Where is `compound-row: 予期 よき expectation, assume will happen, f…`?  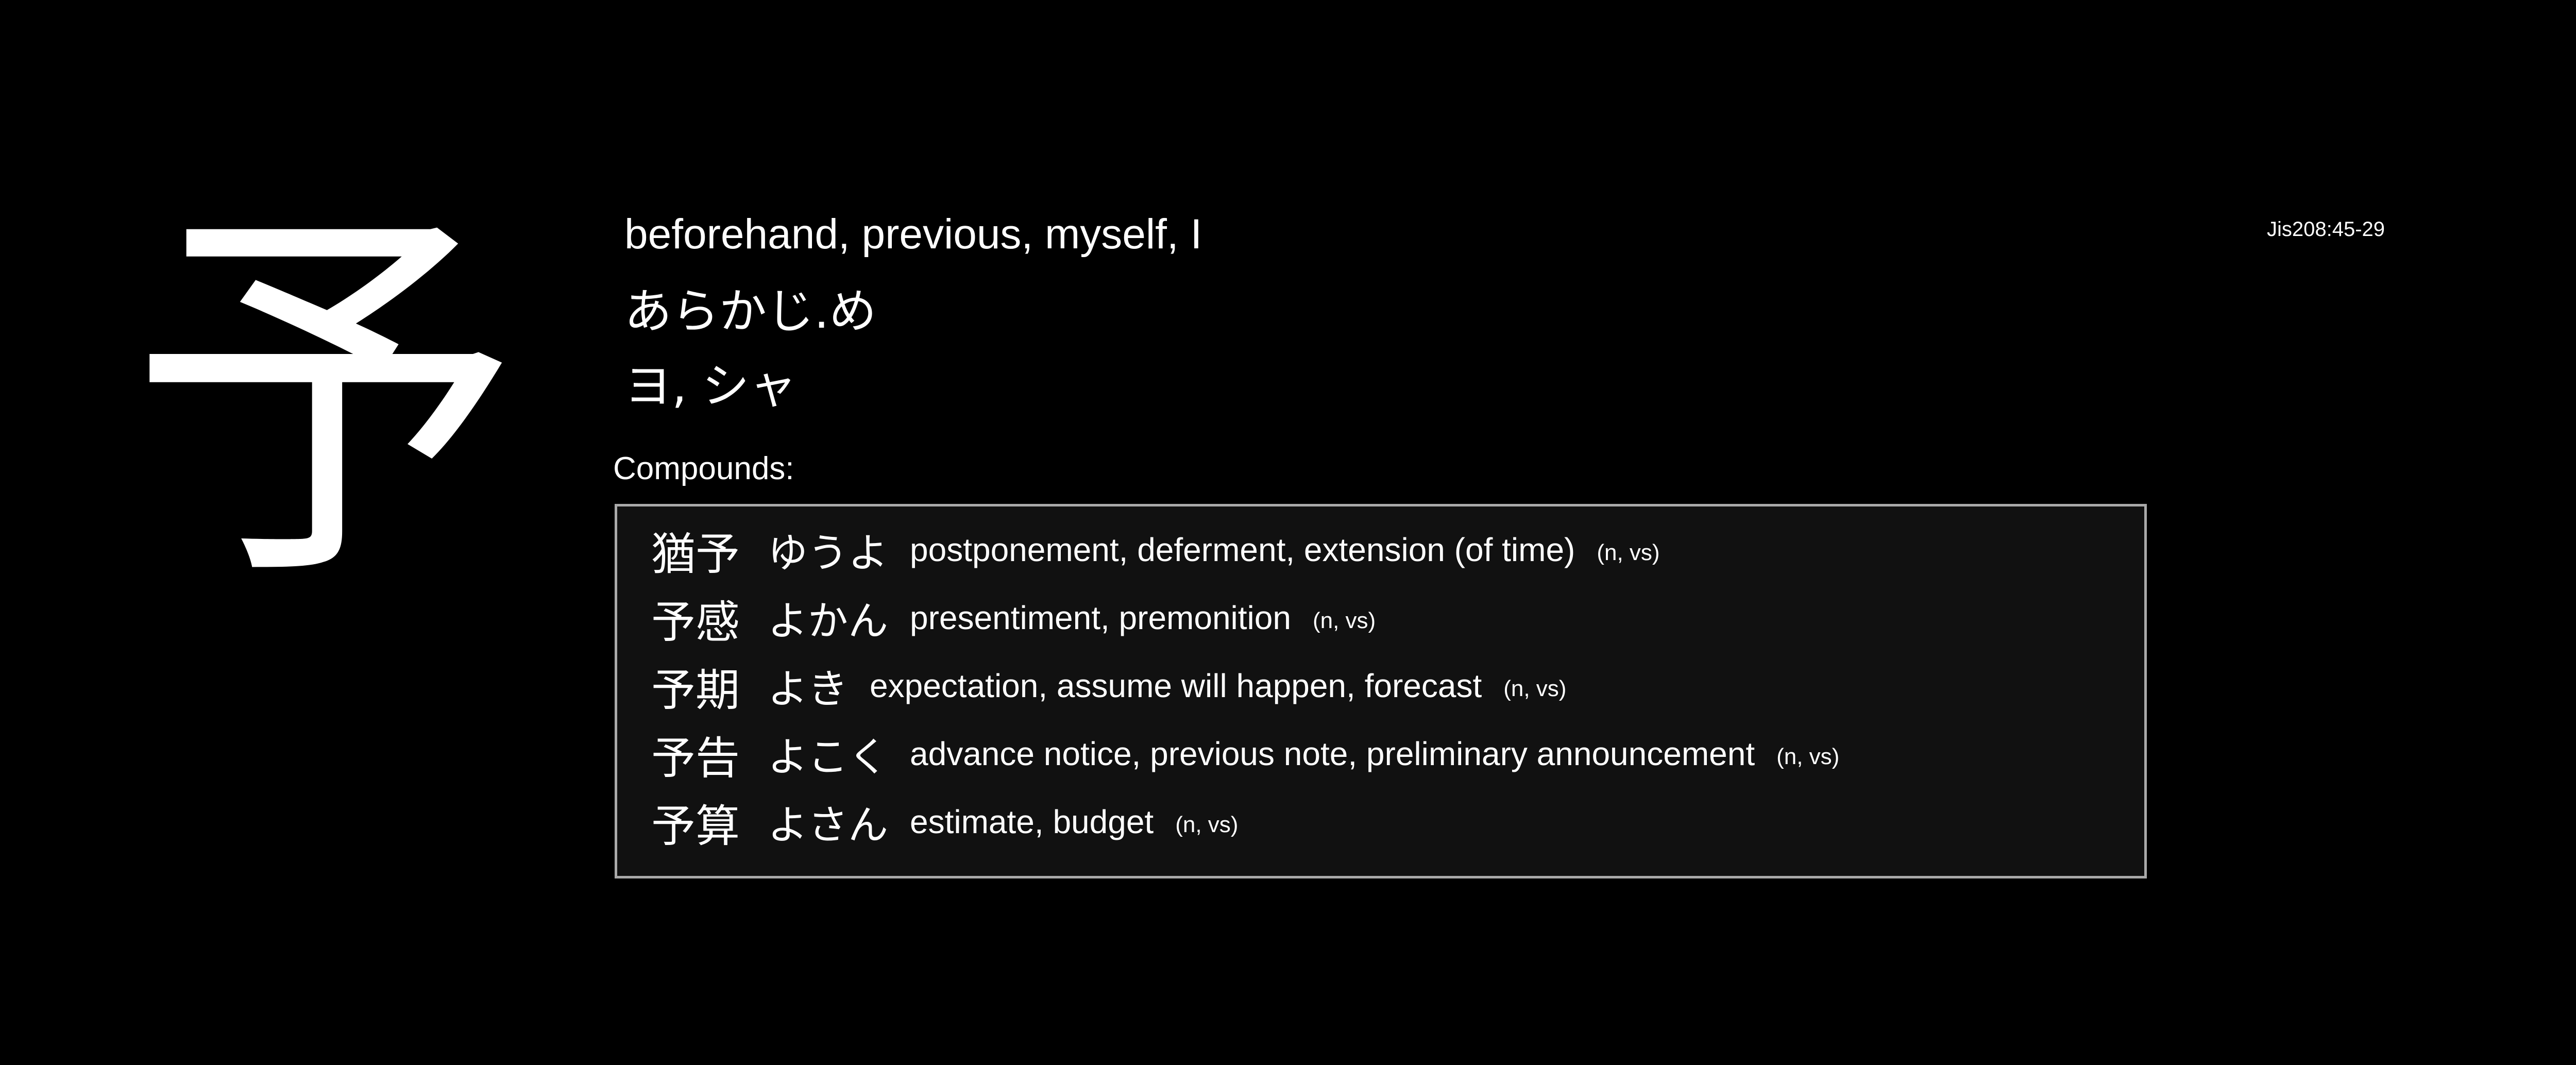 compound-row: 予期 よき expectation, assume will happen, f… is located at coordinates (1108, 686).